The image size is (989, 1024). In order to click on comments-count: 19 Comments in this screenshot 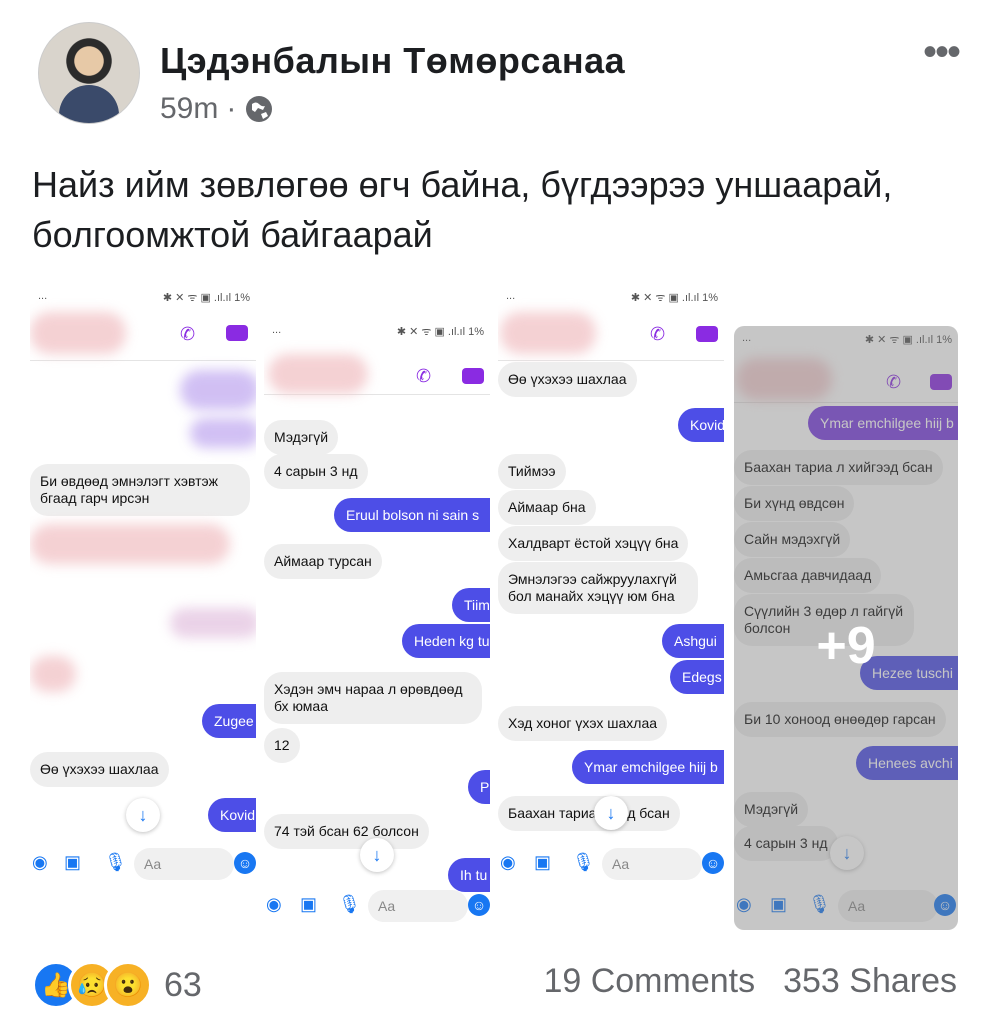, I will do `click(649, 981)`.